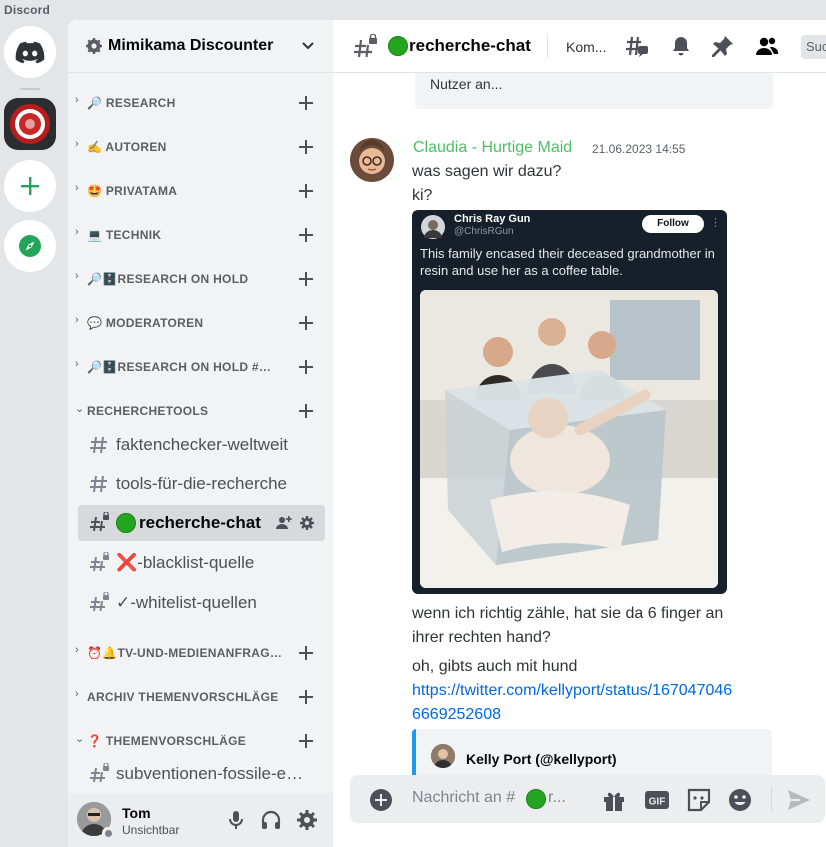 This screenshot has height=847, width=826. I want to click on message-text: was sagen wir dazu?, so click(487, 171).